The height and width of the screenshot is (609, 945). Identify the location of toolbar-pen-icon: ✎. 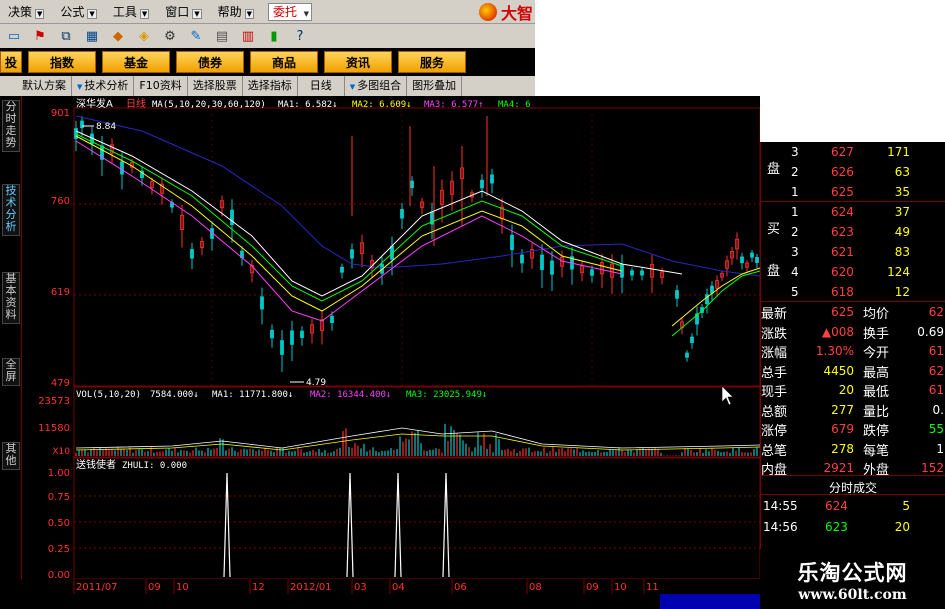
(196, 36).